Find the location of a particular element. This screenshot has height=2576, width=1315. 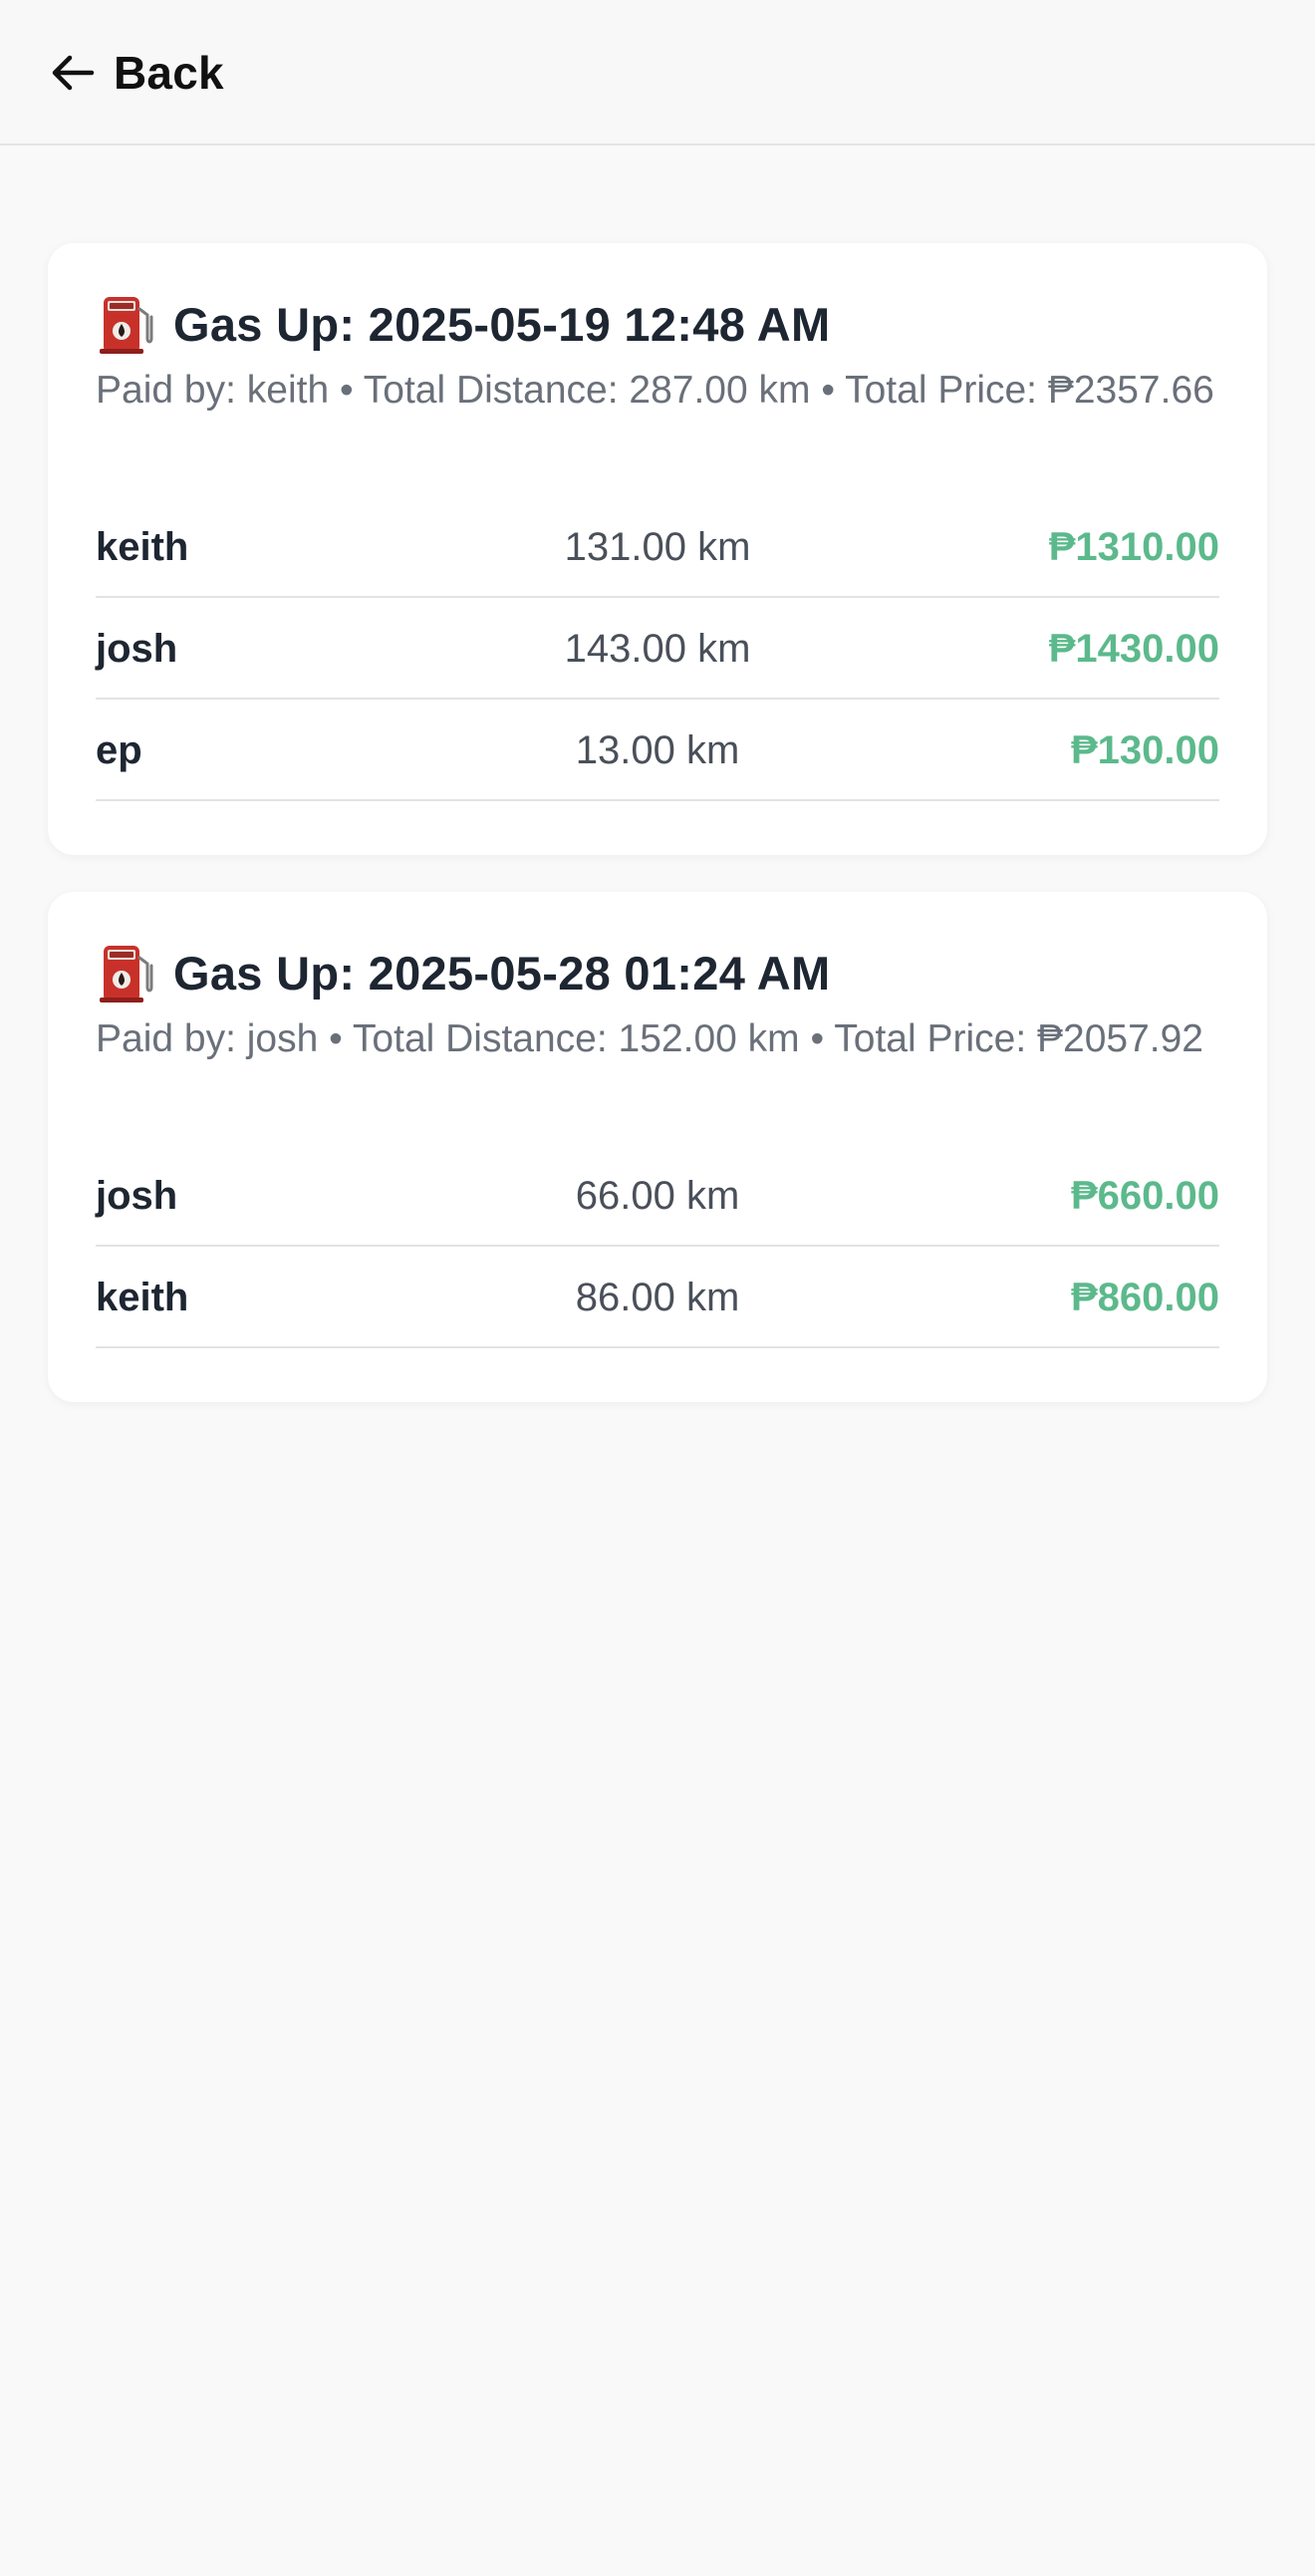

gas-up-title: Gas Up: 2025-05-28 01:24 AM is located at coordinates (463, 972).